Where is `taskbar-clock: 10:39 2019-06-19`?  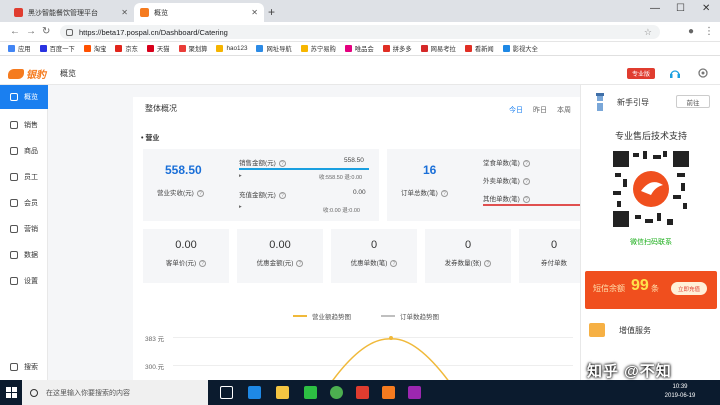 taskbar-clock: 10:39 2019-06-19 is located at coordinates (680, 392).